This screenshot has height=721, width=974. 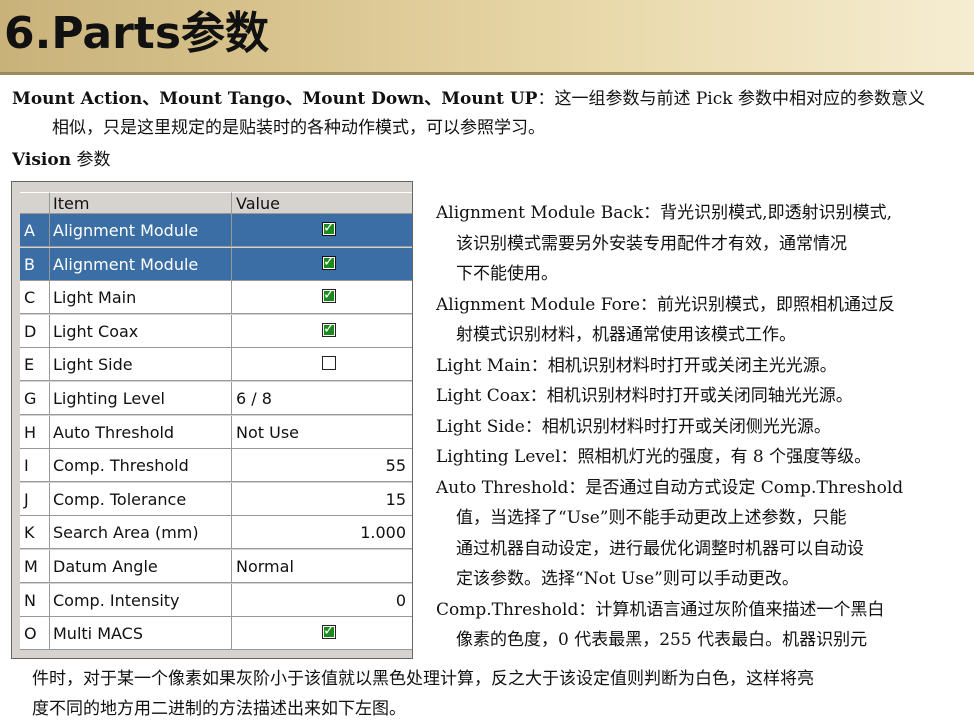 I want to click on row-item: Comp. Tolerance, so click(x=141, y=499).